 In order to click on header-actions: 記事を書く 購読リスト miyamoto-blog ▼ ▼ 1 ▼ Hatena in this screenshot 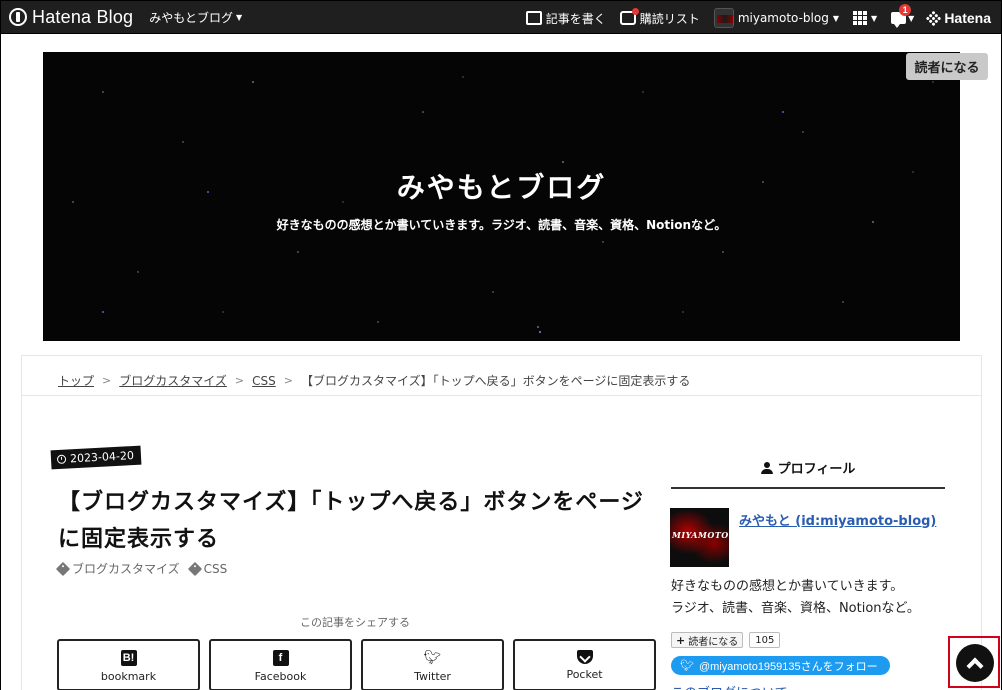, I will do `click(758, 18)`.